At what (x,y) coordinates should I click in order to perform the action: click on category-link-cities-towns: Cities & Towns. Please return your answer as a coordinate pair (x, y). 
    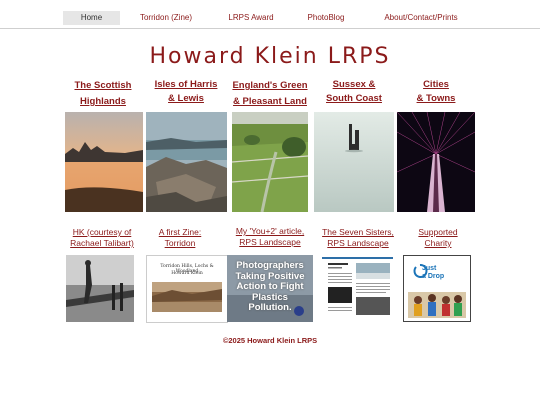
    Looking at the image, I should click on (436, 92).